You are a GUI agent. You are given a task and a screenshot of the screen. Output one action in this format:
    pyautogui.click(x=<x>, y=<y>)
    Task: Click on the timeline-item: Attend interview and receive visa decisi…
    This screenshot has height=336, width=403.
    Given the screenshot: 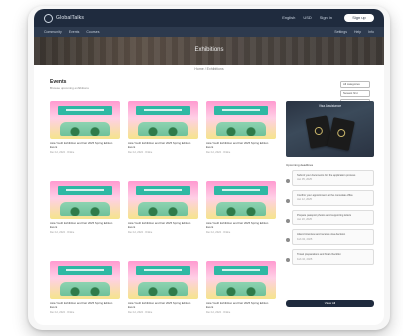 What is the action you would take?
    pyautogui.click(x=330, y=237)
    